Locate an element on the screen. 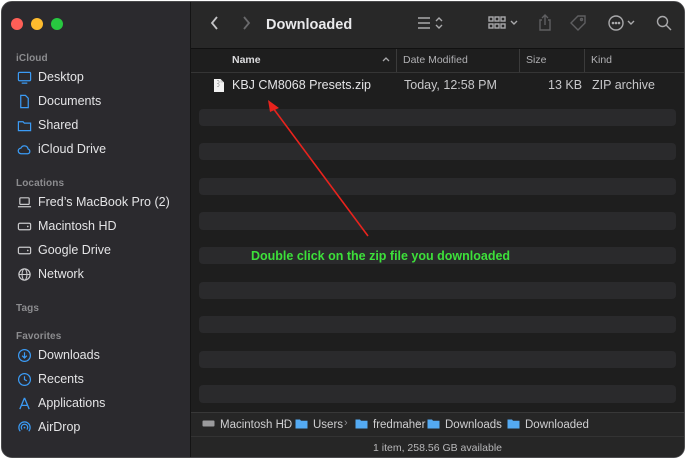  path-item: Downloaded is located at coordinates (548, 425).